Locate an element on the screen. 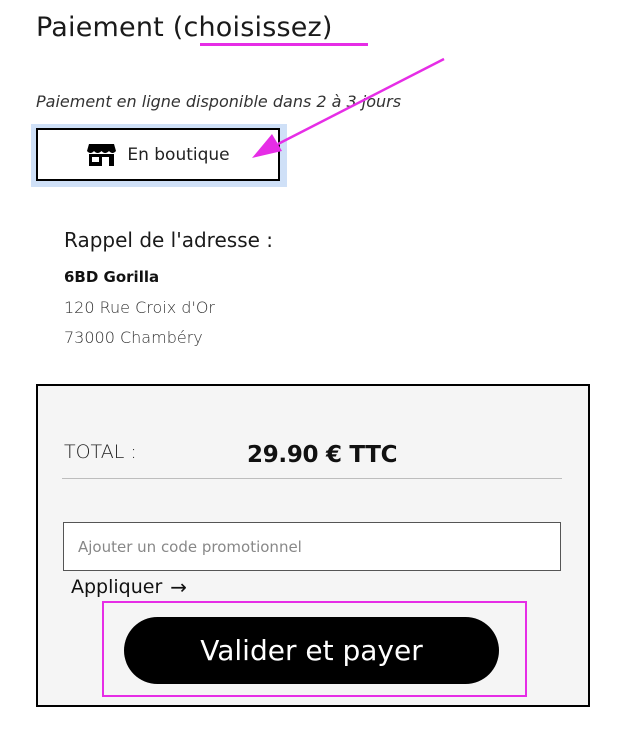  summary-divider is located at coordinates (312, 478).